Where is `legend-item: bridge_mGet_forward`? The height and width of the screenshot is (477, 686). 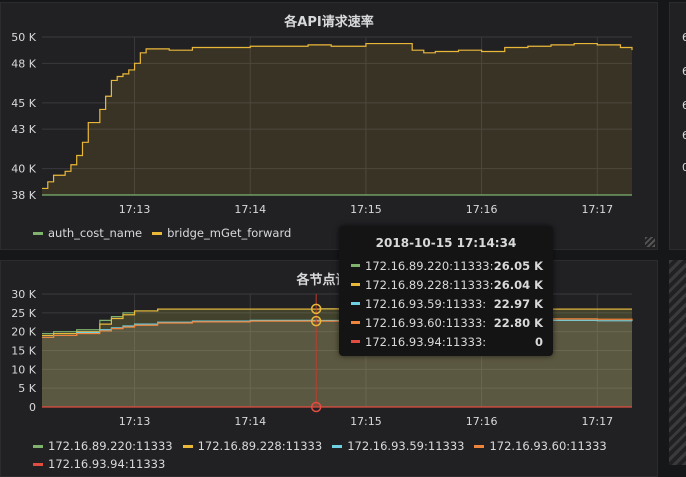
legend-item: bridge_mGet_forward is located at coordinates (221, 233).